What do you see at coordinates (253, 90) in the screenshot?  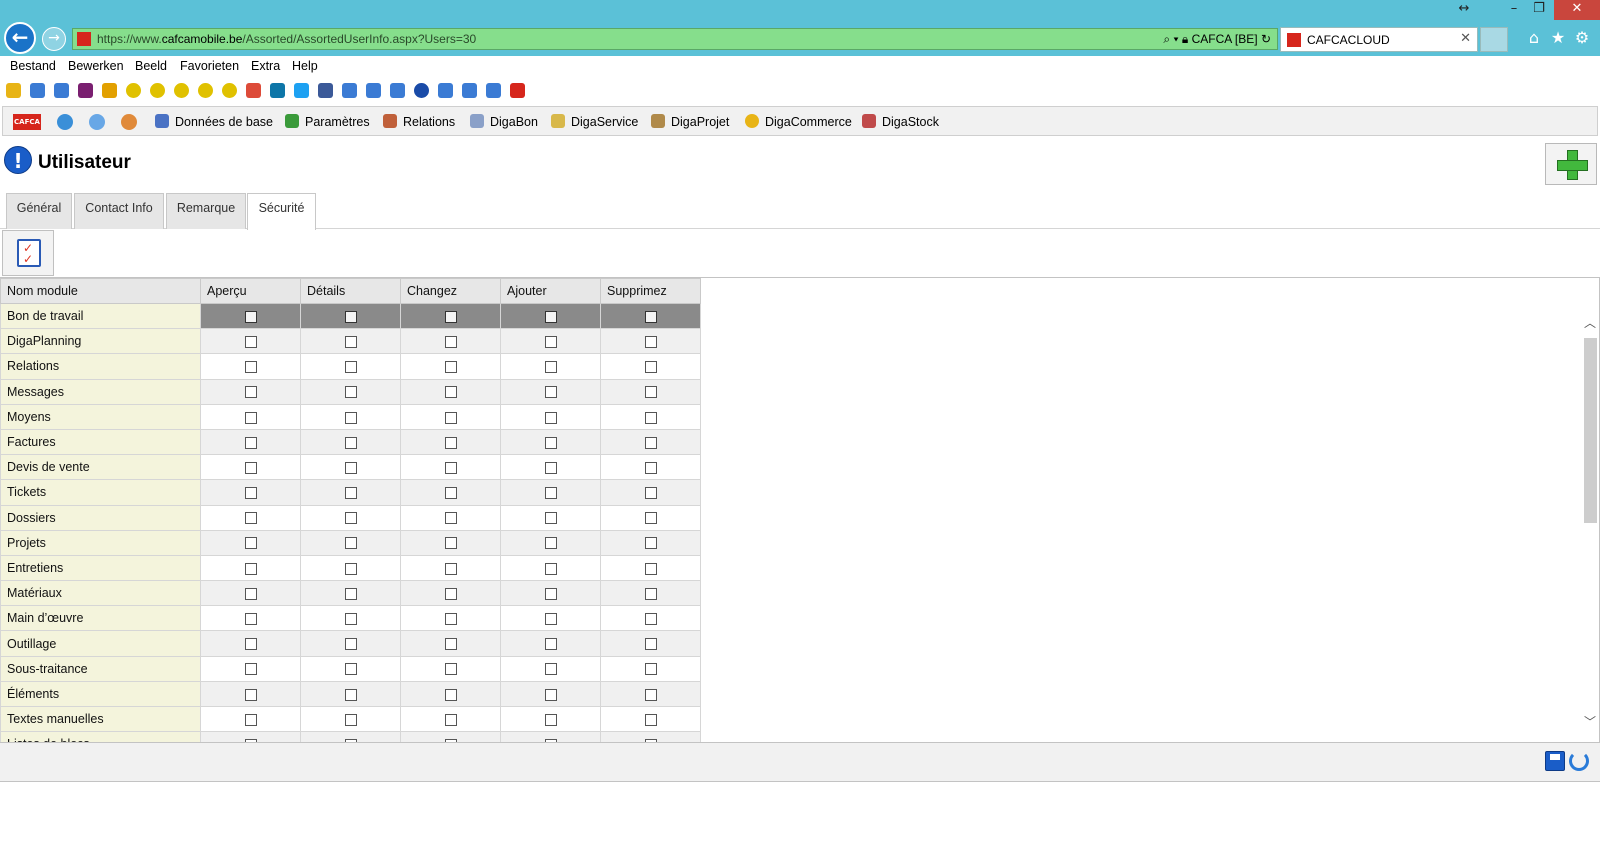 I see `google-plus-icon` at bounding box center [253, 90].